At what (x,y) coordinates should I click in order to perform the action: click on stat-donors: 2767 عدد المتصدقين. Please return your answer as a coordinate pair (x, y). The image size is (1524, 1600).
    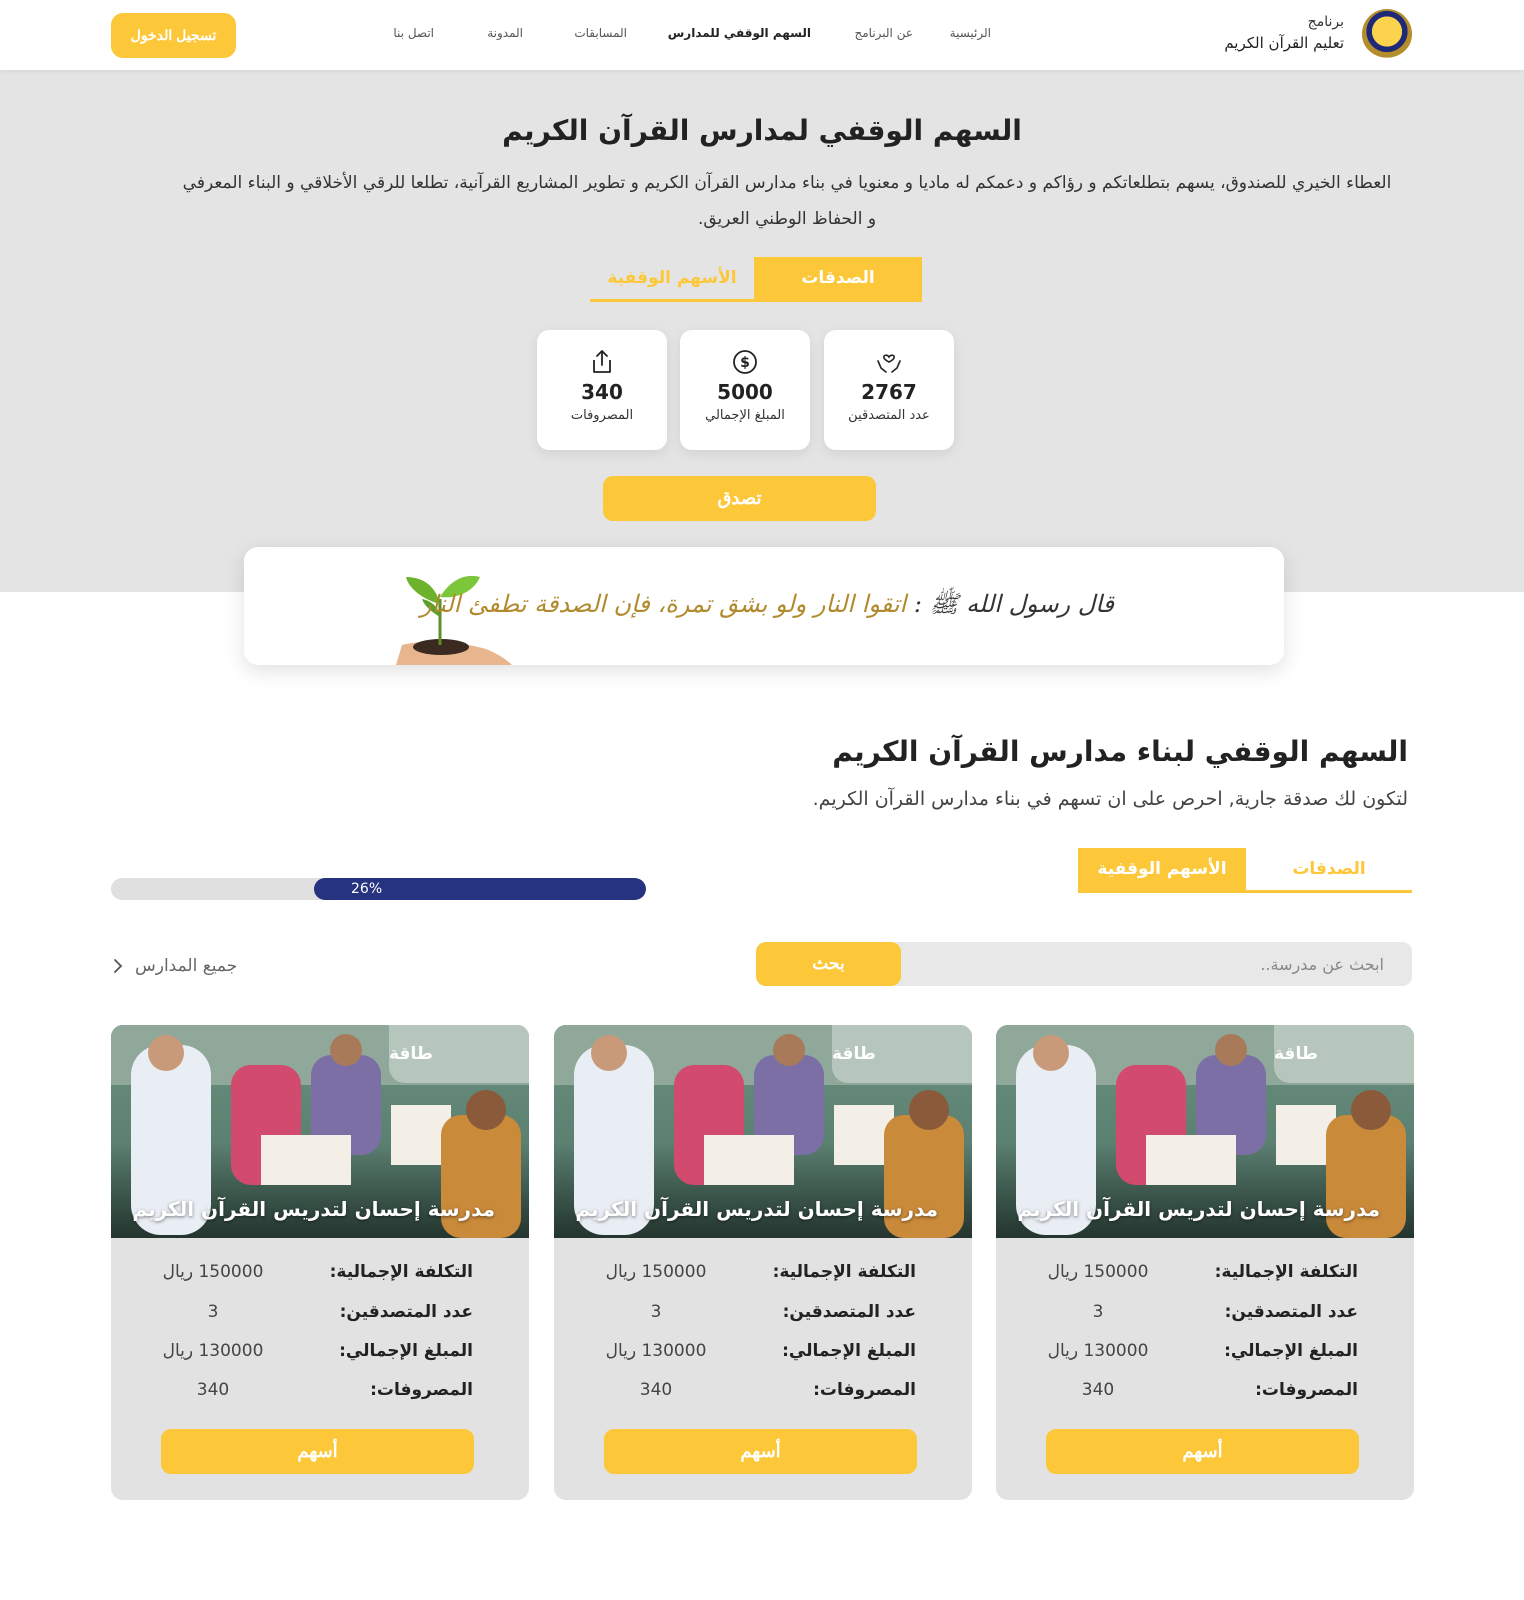
    Looking at the image, I should click on (889, 390).